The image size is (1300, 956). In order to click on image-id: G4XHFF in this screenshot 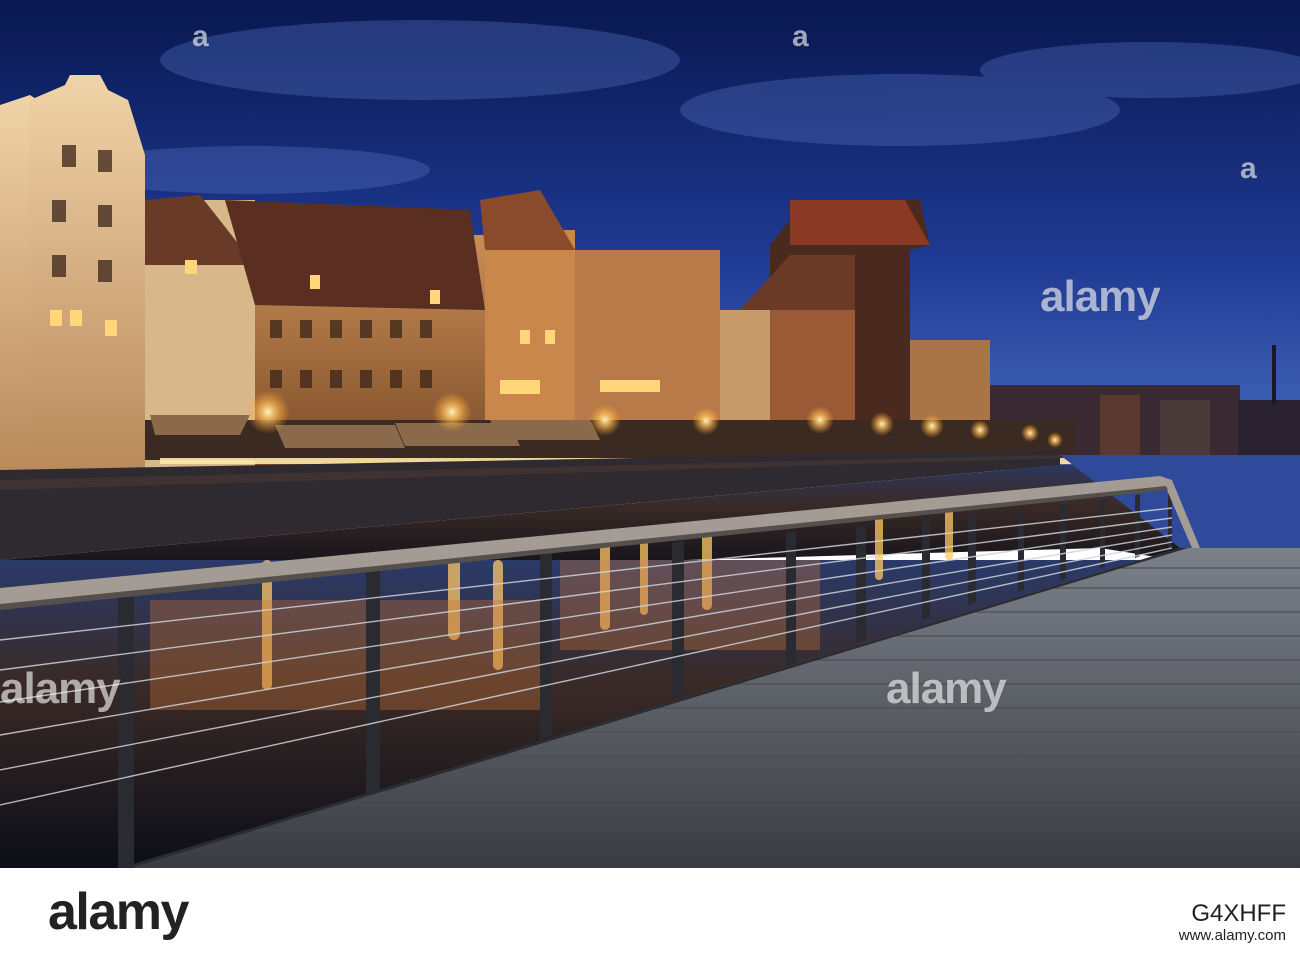, I will do `click(1238, 913)`.